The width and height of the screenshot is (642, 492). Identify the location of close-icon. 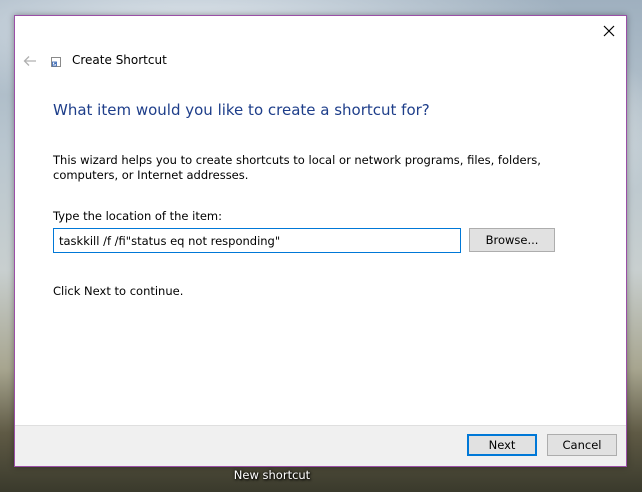
(609, 31).